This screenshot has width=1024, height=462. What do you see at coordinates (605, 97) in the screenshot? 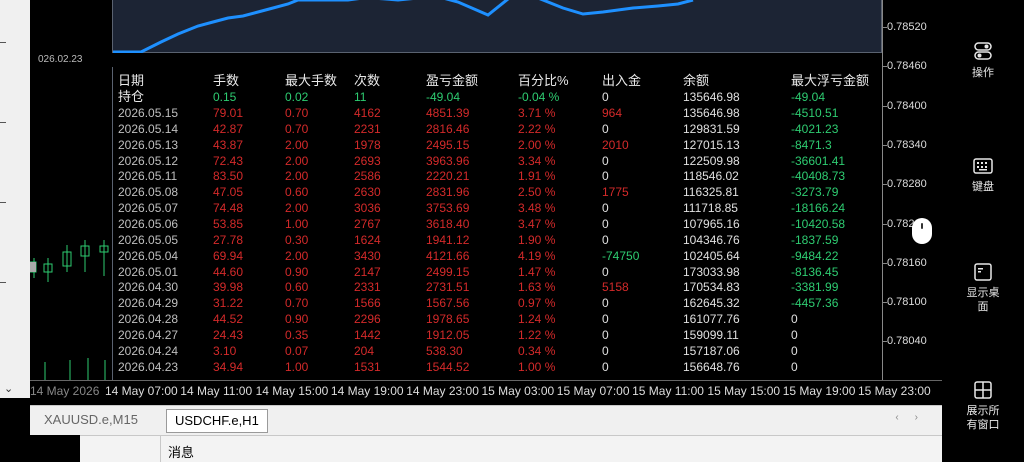
I see `holding-deposit: 0` at bounding box center [605, 97].